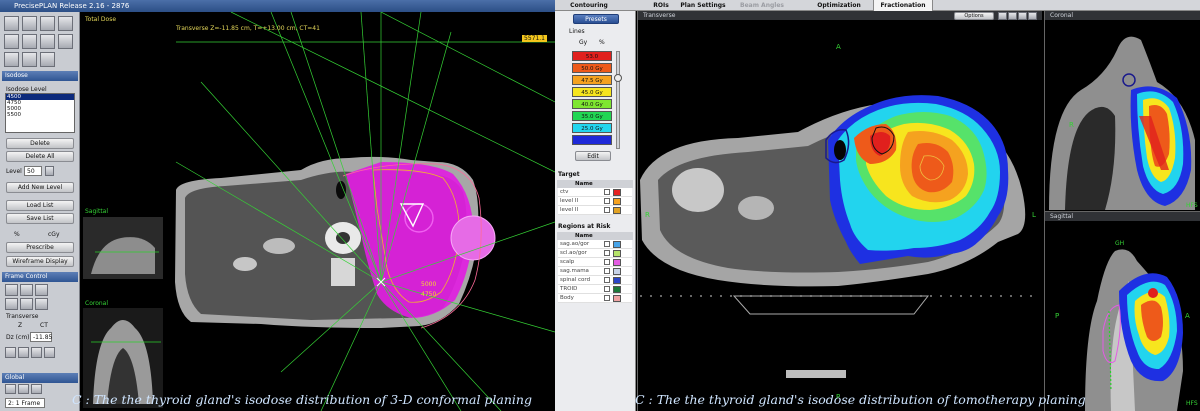 This screenshot has height=411, width=1200. What do you see at coordinates (903, 5) in the screenshot?
I see `tab-fractionation: Fractionation` at bounding box center [903, 5].